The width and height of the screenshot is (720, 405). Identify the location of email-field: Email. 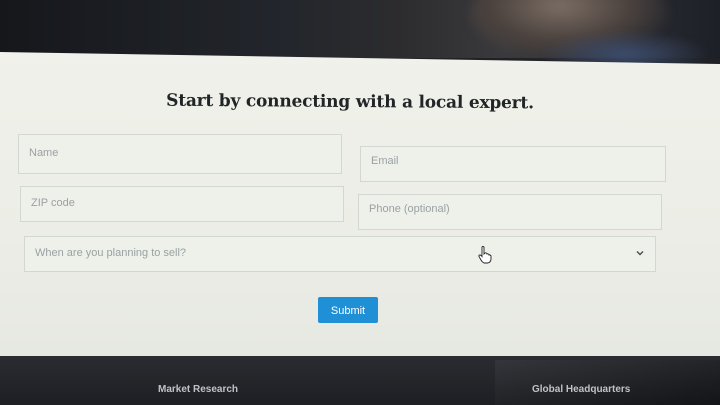
(513, 164).